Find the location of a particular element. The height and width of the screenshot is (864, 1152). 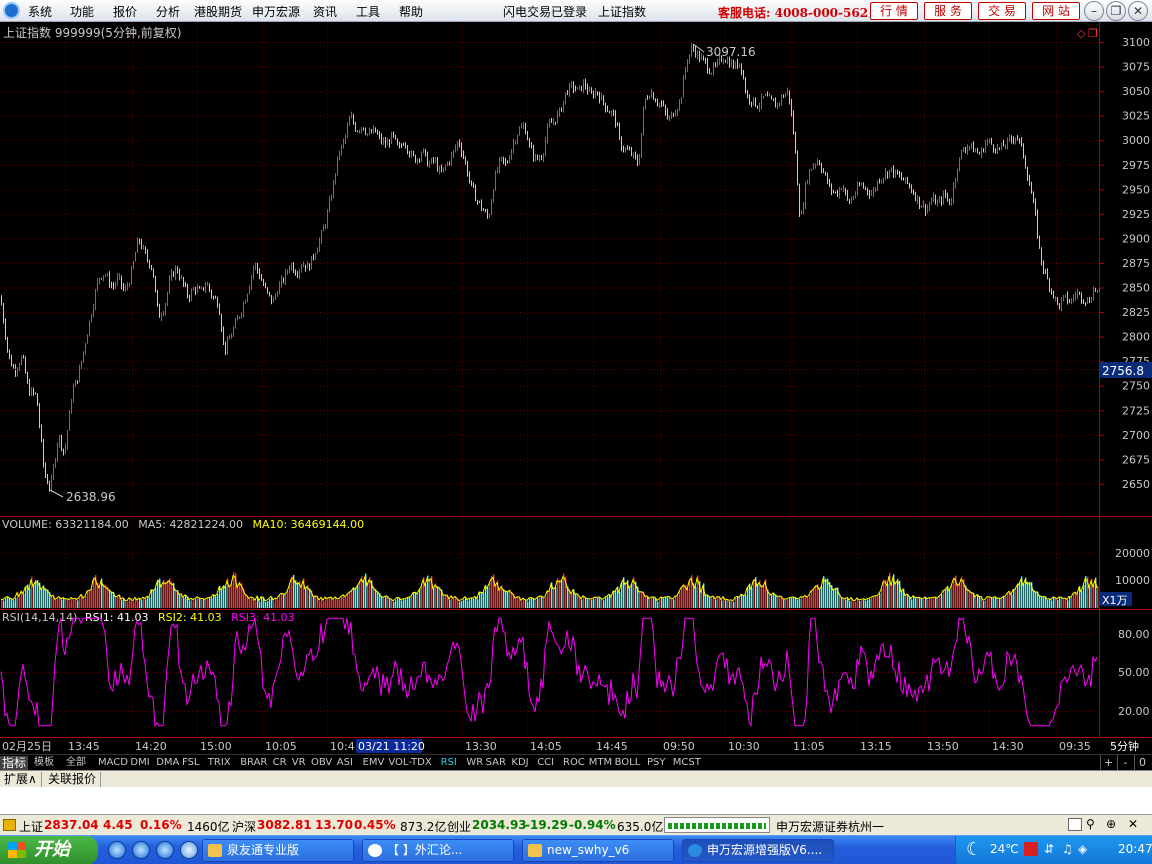

hs-pct: 0.45% is located at coordinates (375, 825).